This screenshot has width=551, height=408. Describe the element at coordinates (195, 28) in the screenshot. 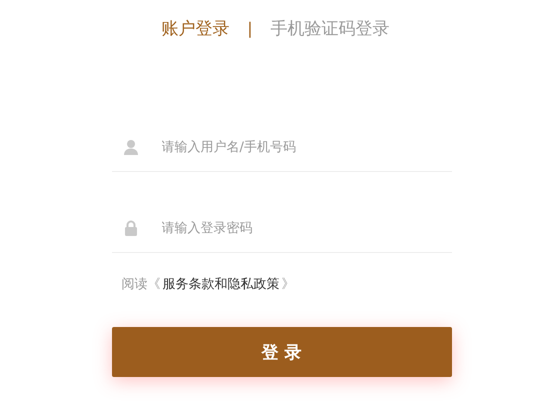

I see `login-tab: 账户登录` at that location.